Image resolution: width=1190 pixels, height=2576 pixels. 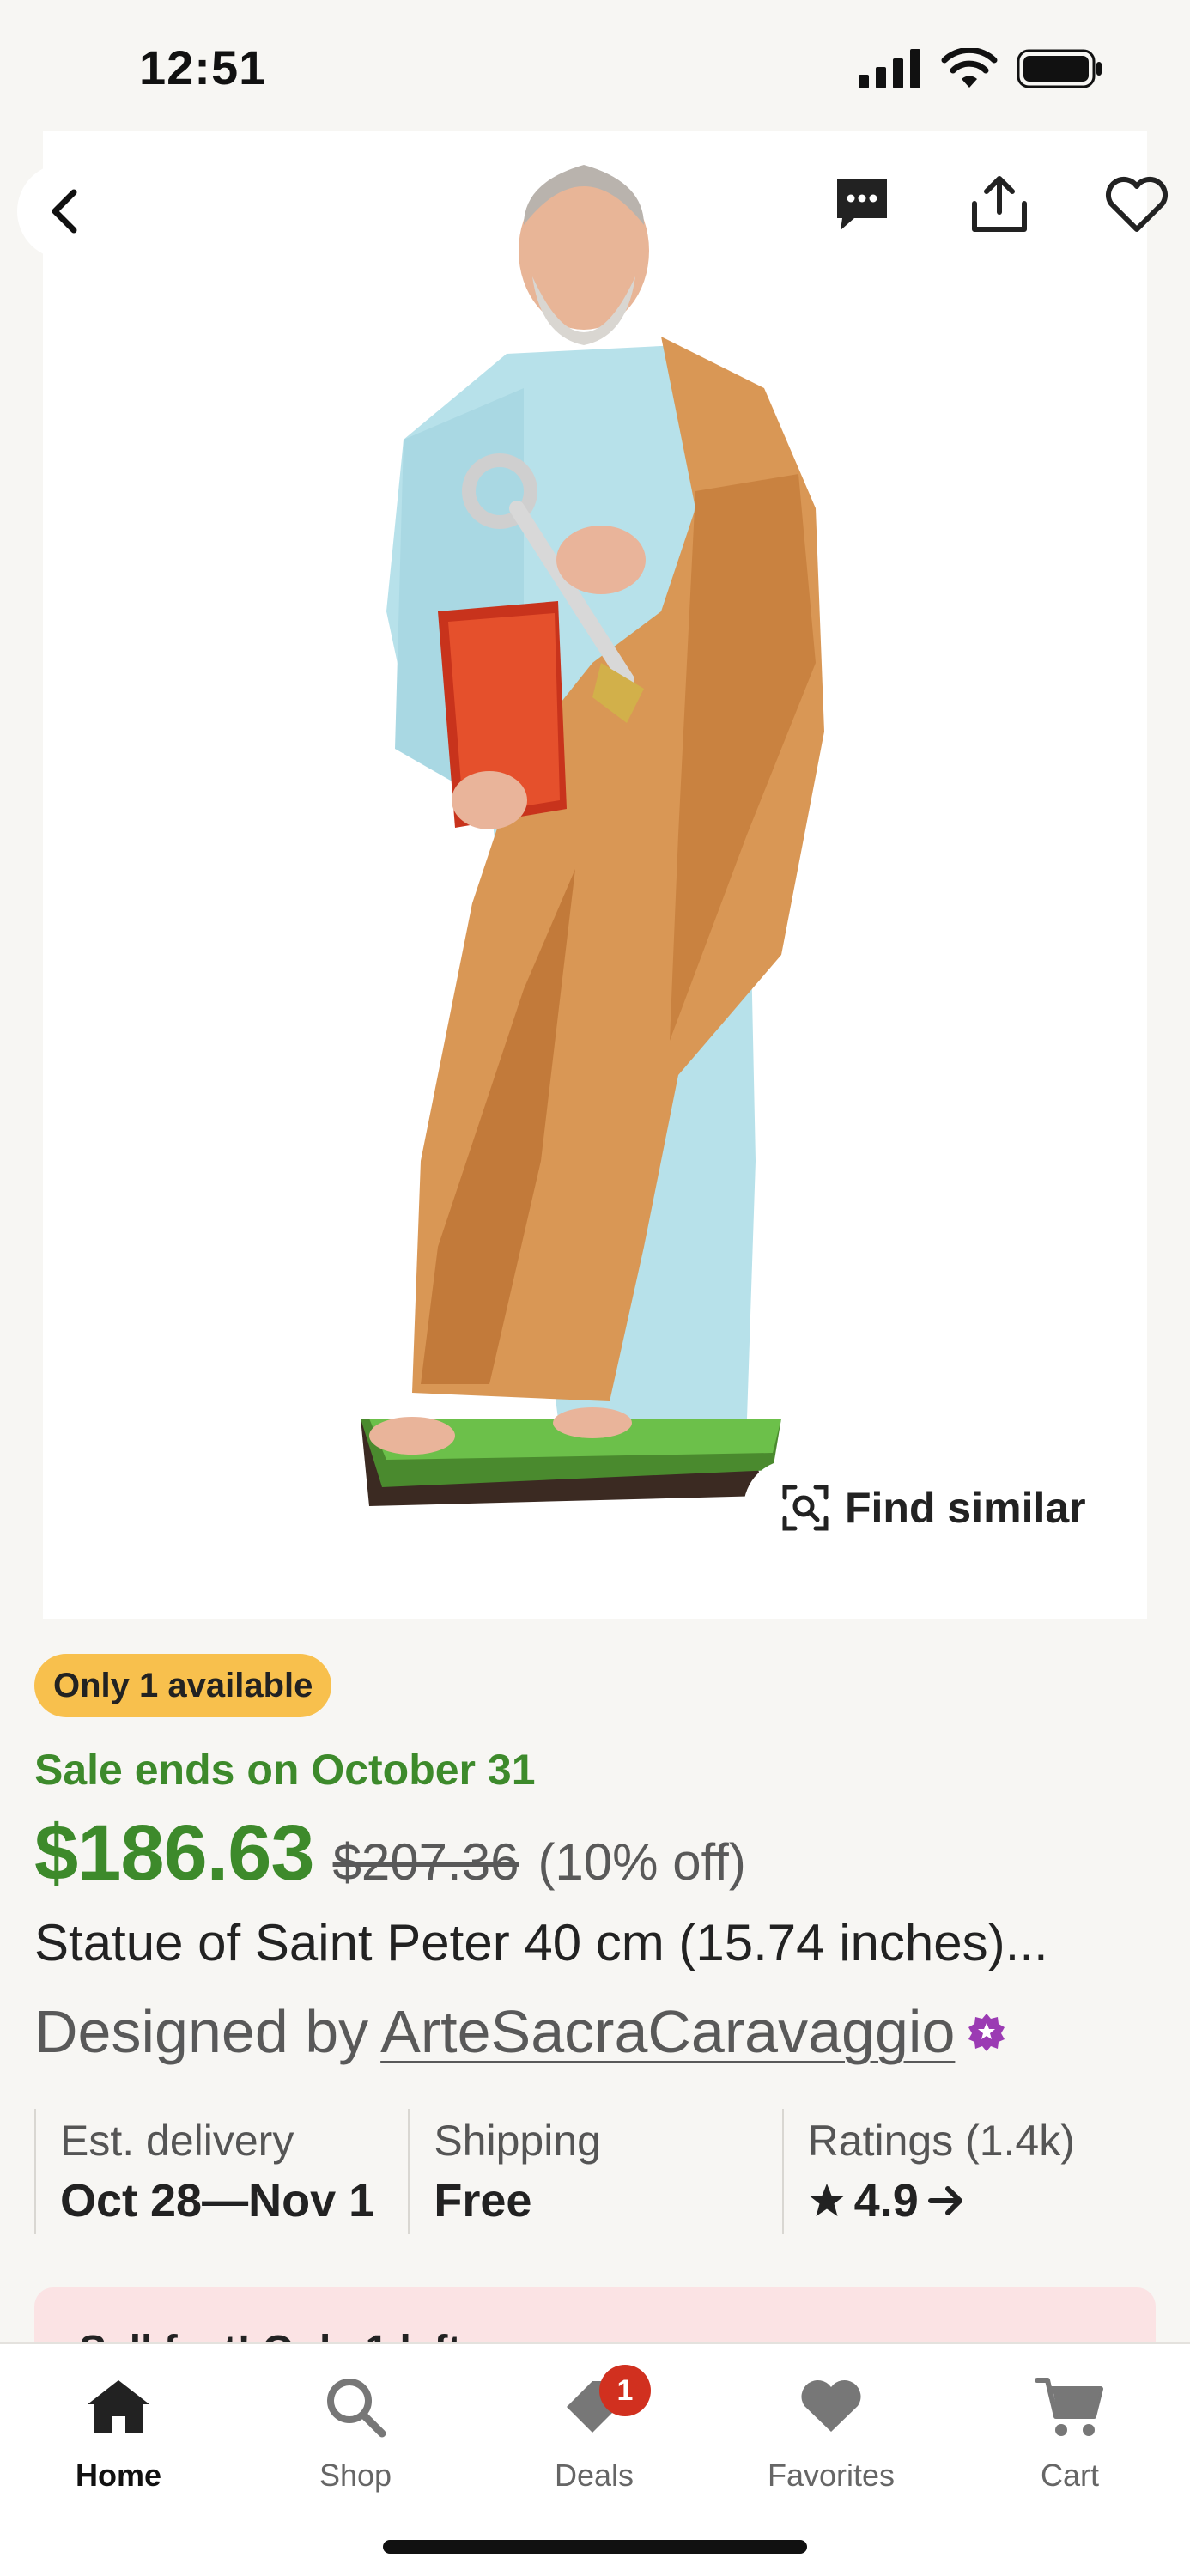 What do you see at coordinates (594, 2427) in the screenshot?
I see `nav-deals: 1 Deals` at bounding box center [594, 2427].